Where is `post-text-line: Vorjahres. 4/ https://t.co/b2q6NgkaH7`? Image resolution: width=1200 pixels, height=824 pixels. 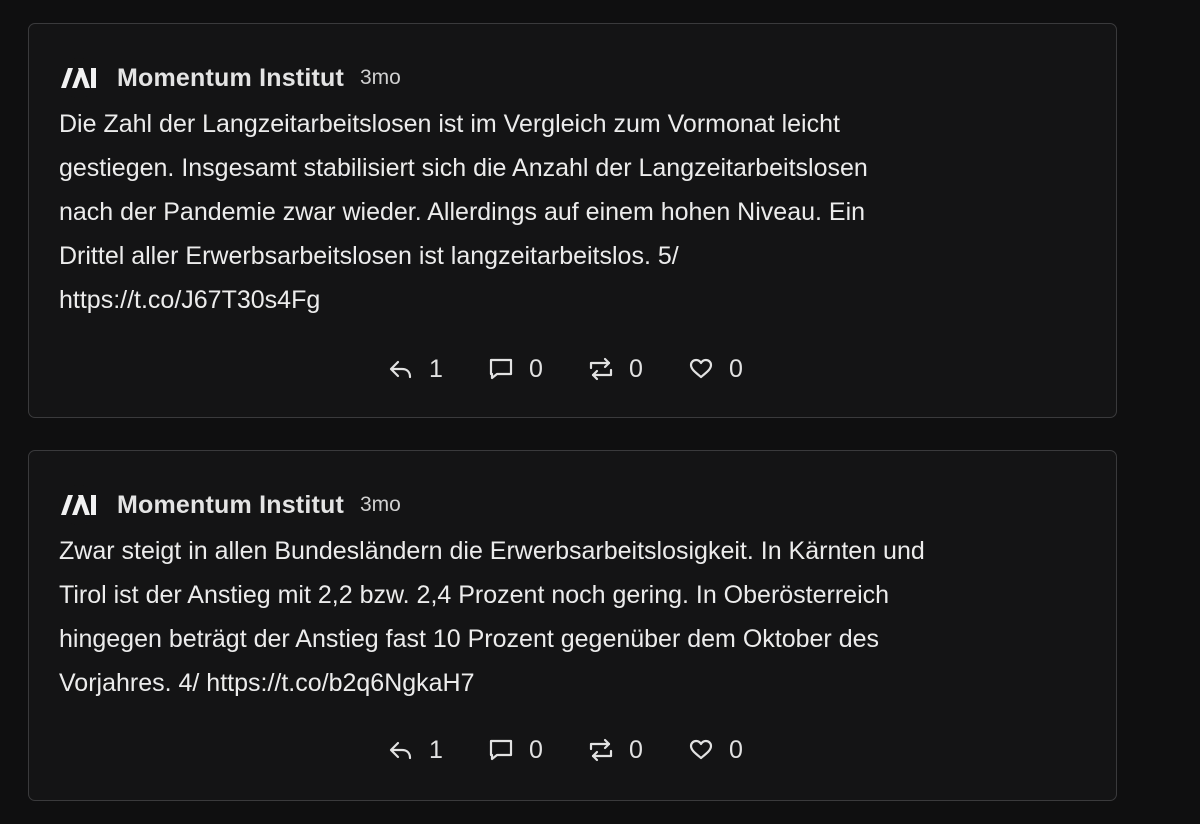 post-text-line: Vorjahres. 4/ https://t.co/b2q6NgkaH7 is located at coordinates (267, 683).